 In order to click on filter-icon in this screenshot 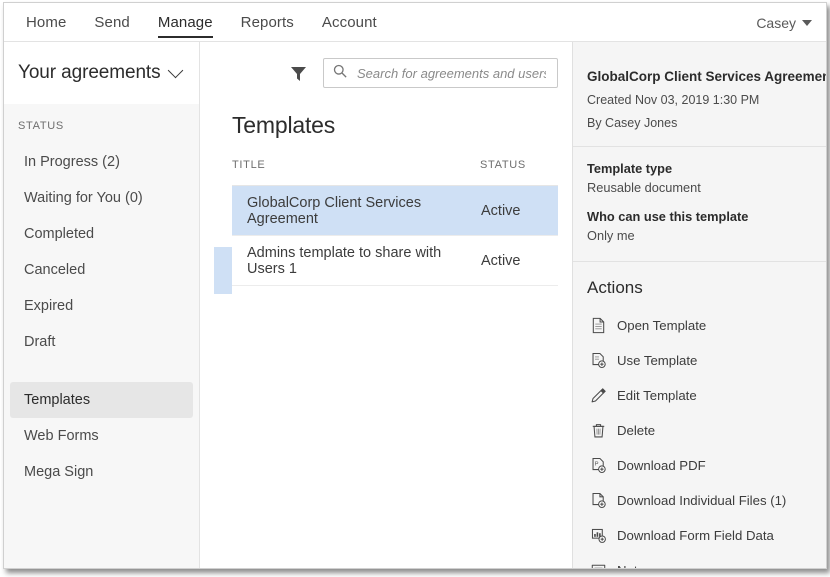, I will do `click(298, 73)`.